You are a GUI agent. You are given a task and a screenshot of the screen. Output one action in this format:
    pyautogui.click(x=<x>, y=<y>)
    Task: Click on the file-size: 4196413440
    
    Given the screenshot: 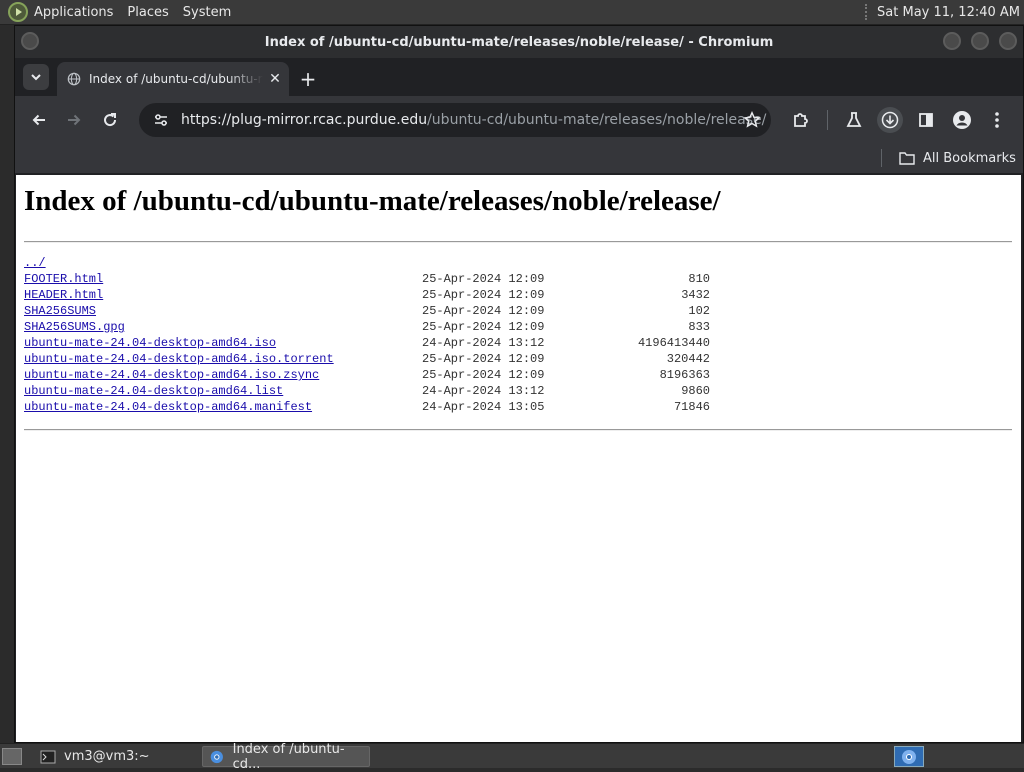 What is the action you would take?
    pyautogui.click(x=673, y=343)
    